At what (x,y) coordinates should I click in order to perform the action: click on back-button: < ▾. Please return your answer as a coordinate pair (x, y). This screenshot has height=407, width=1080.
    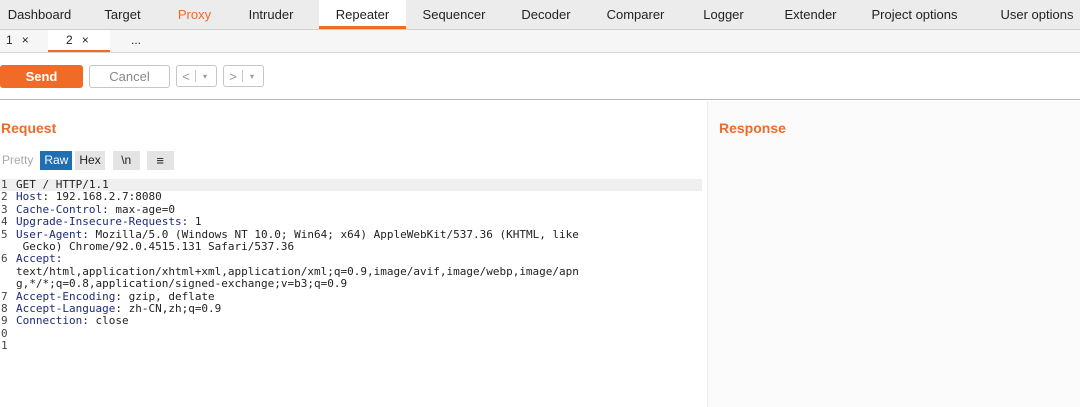
    Looking at the image, I should click on (196, 76).